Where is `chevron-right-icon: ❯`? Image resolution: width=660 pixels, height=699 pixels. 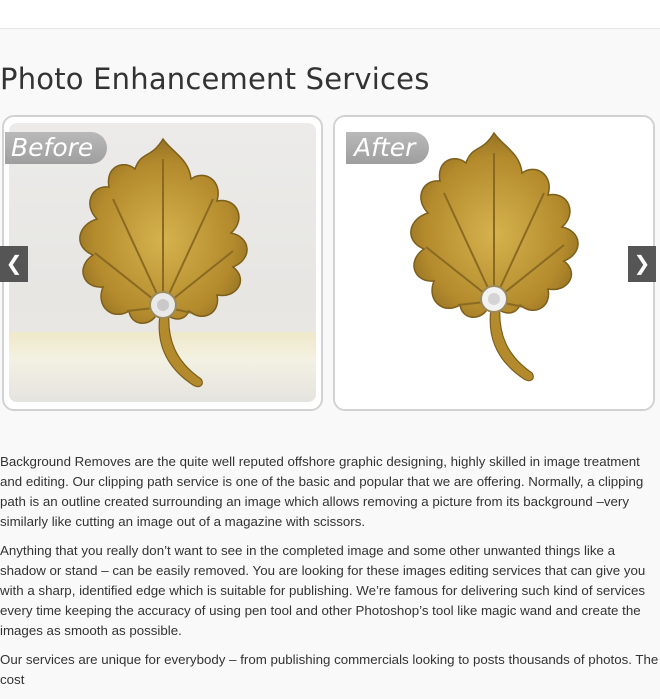 chevron-right-icon: ❯ is located at coordinates (642, 264).